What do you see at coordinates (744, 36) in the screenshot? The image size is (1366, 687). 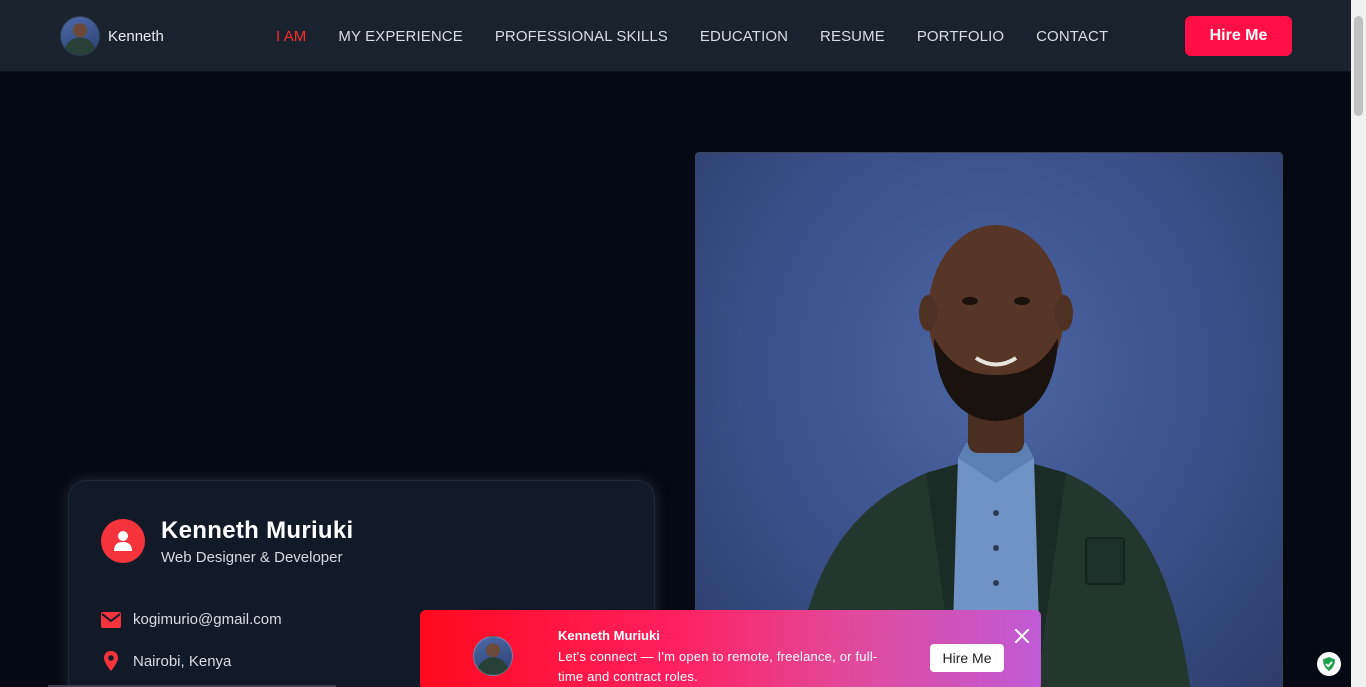 I see `nav-item-education: EDUCATION` at bounding box center [744, 36].